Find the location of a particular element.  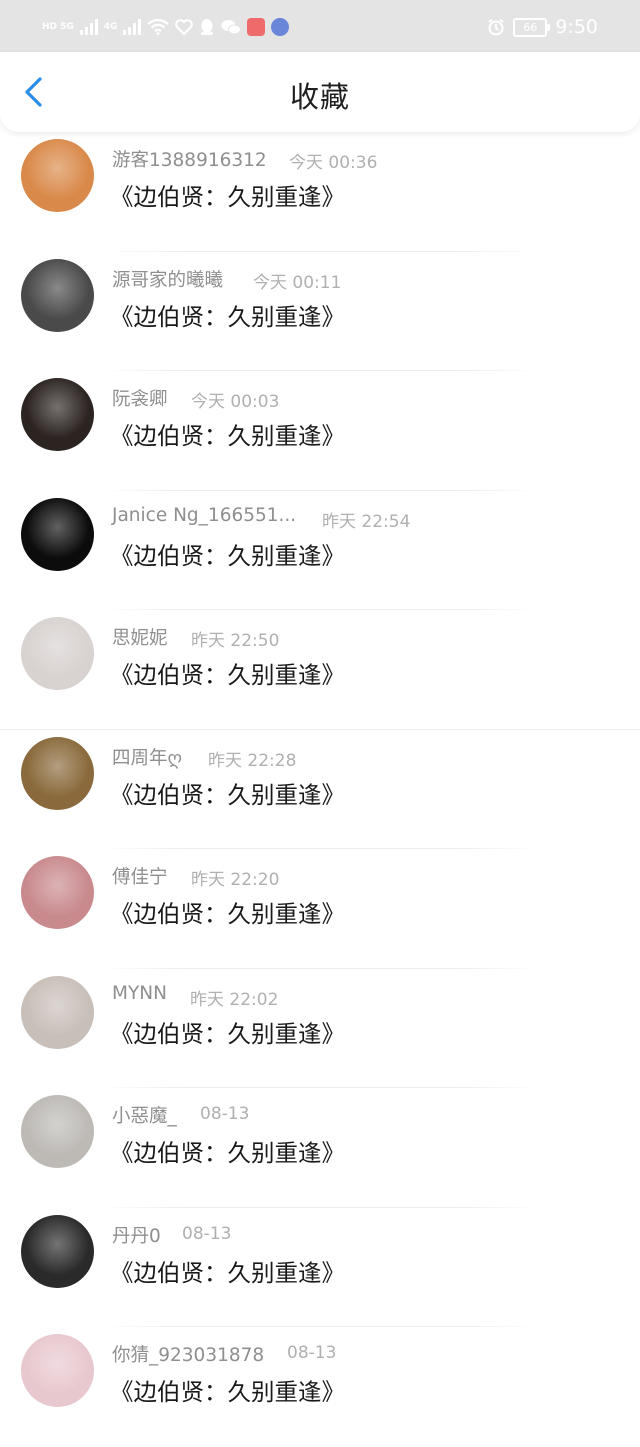

header-bar: 收藏 is located at coordinates (320, 92).